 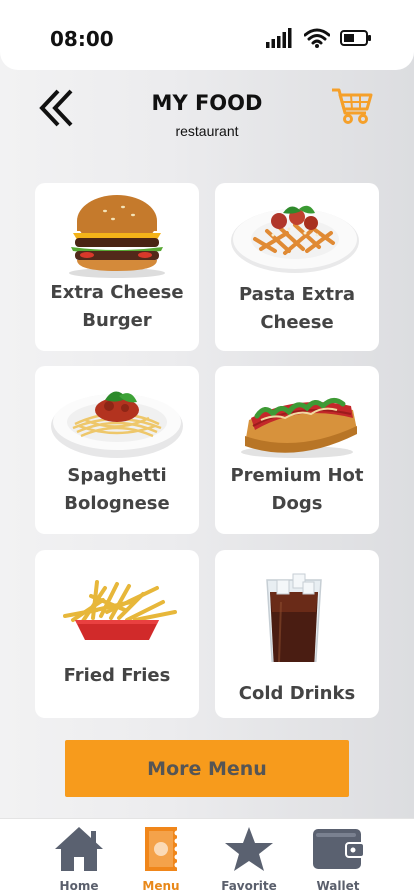 I want to click on menu-card-label: Spaghetti Bolognese, so click(x=117, y=489).